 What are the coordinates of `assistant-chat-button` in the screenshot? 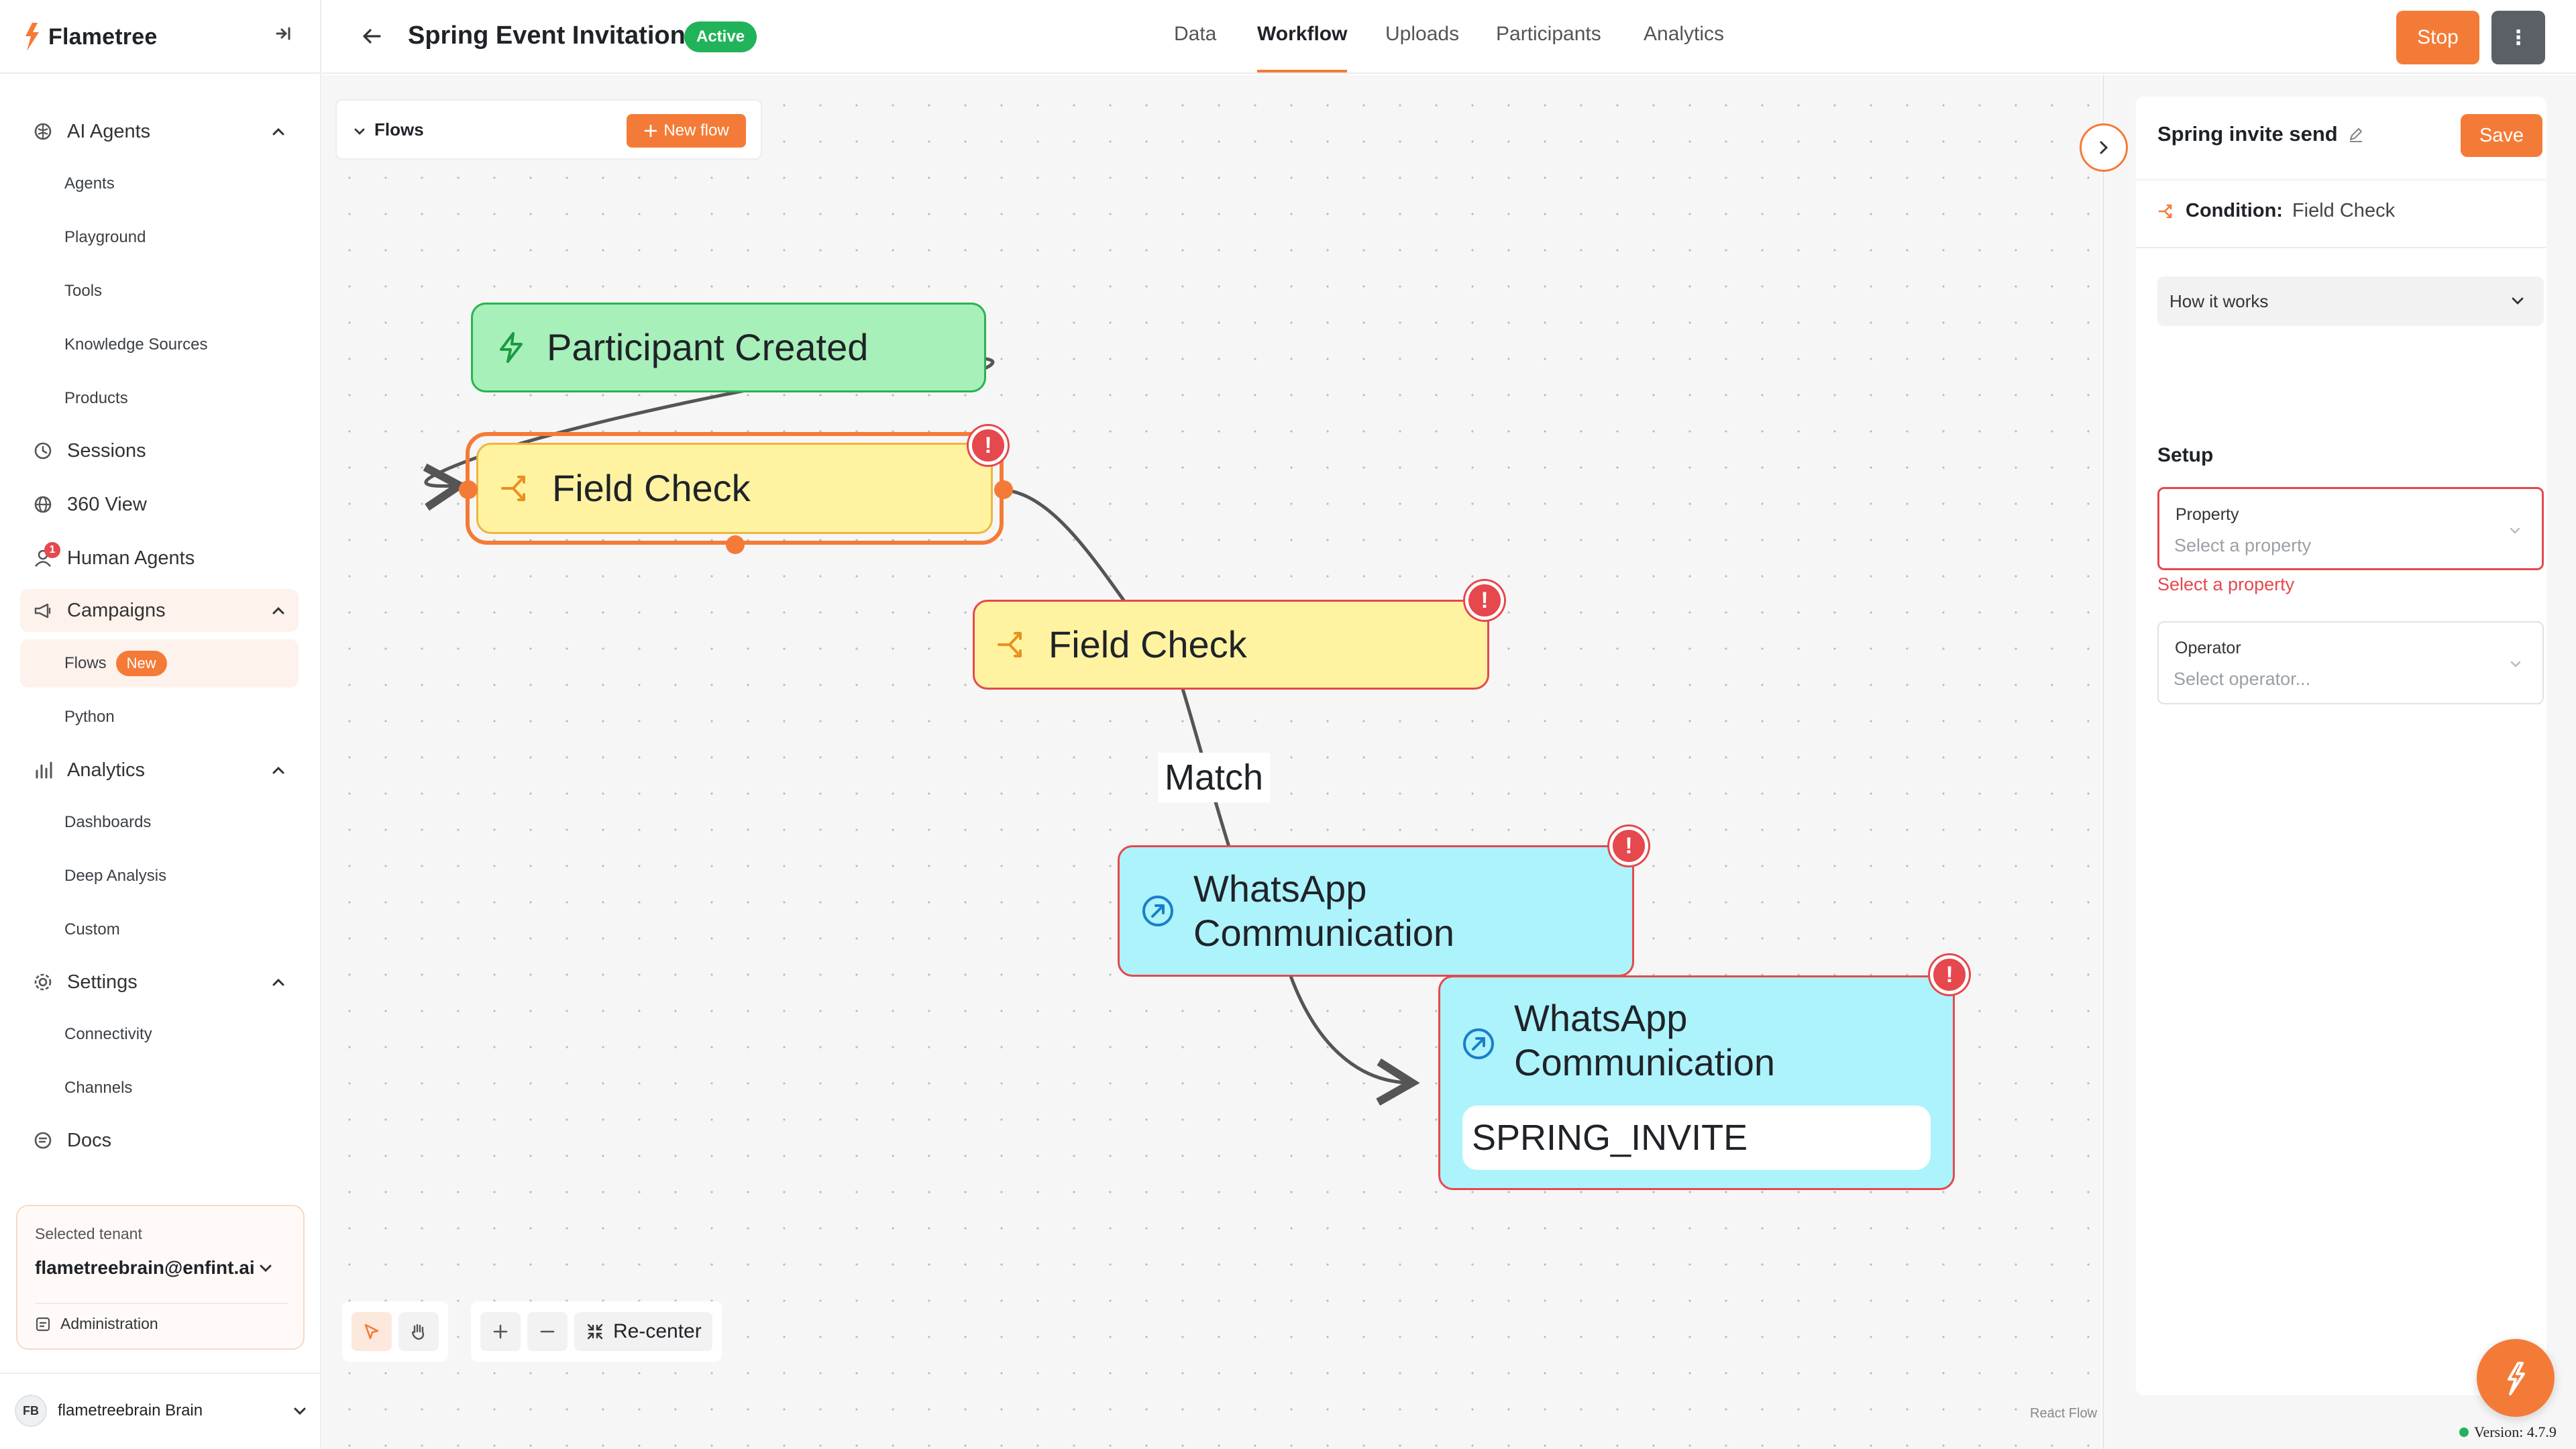 It's located at (2516, 1378).